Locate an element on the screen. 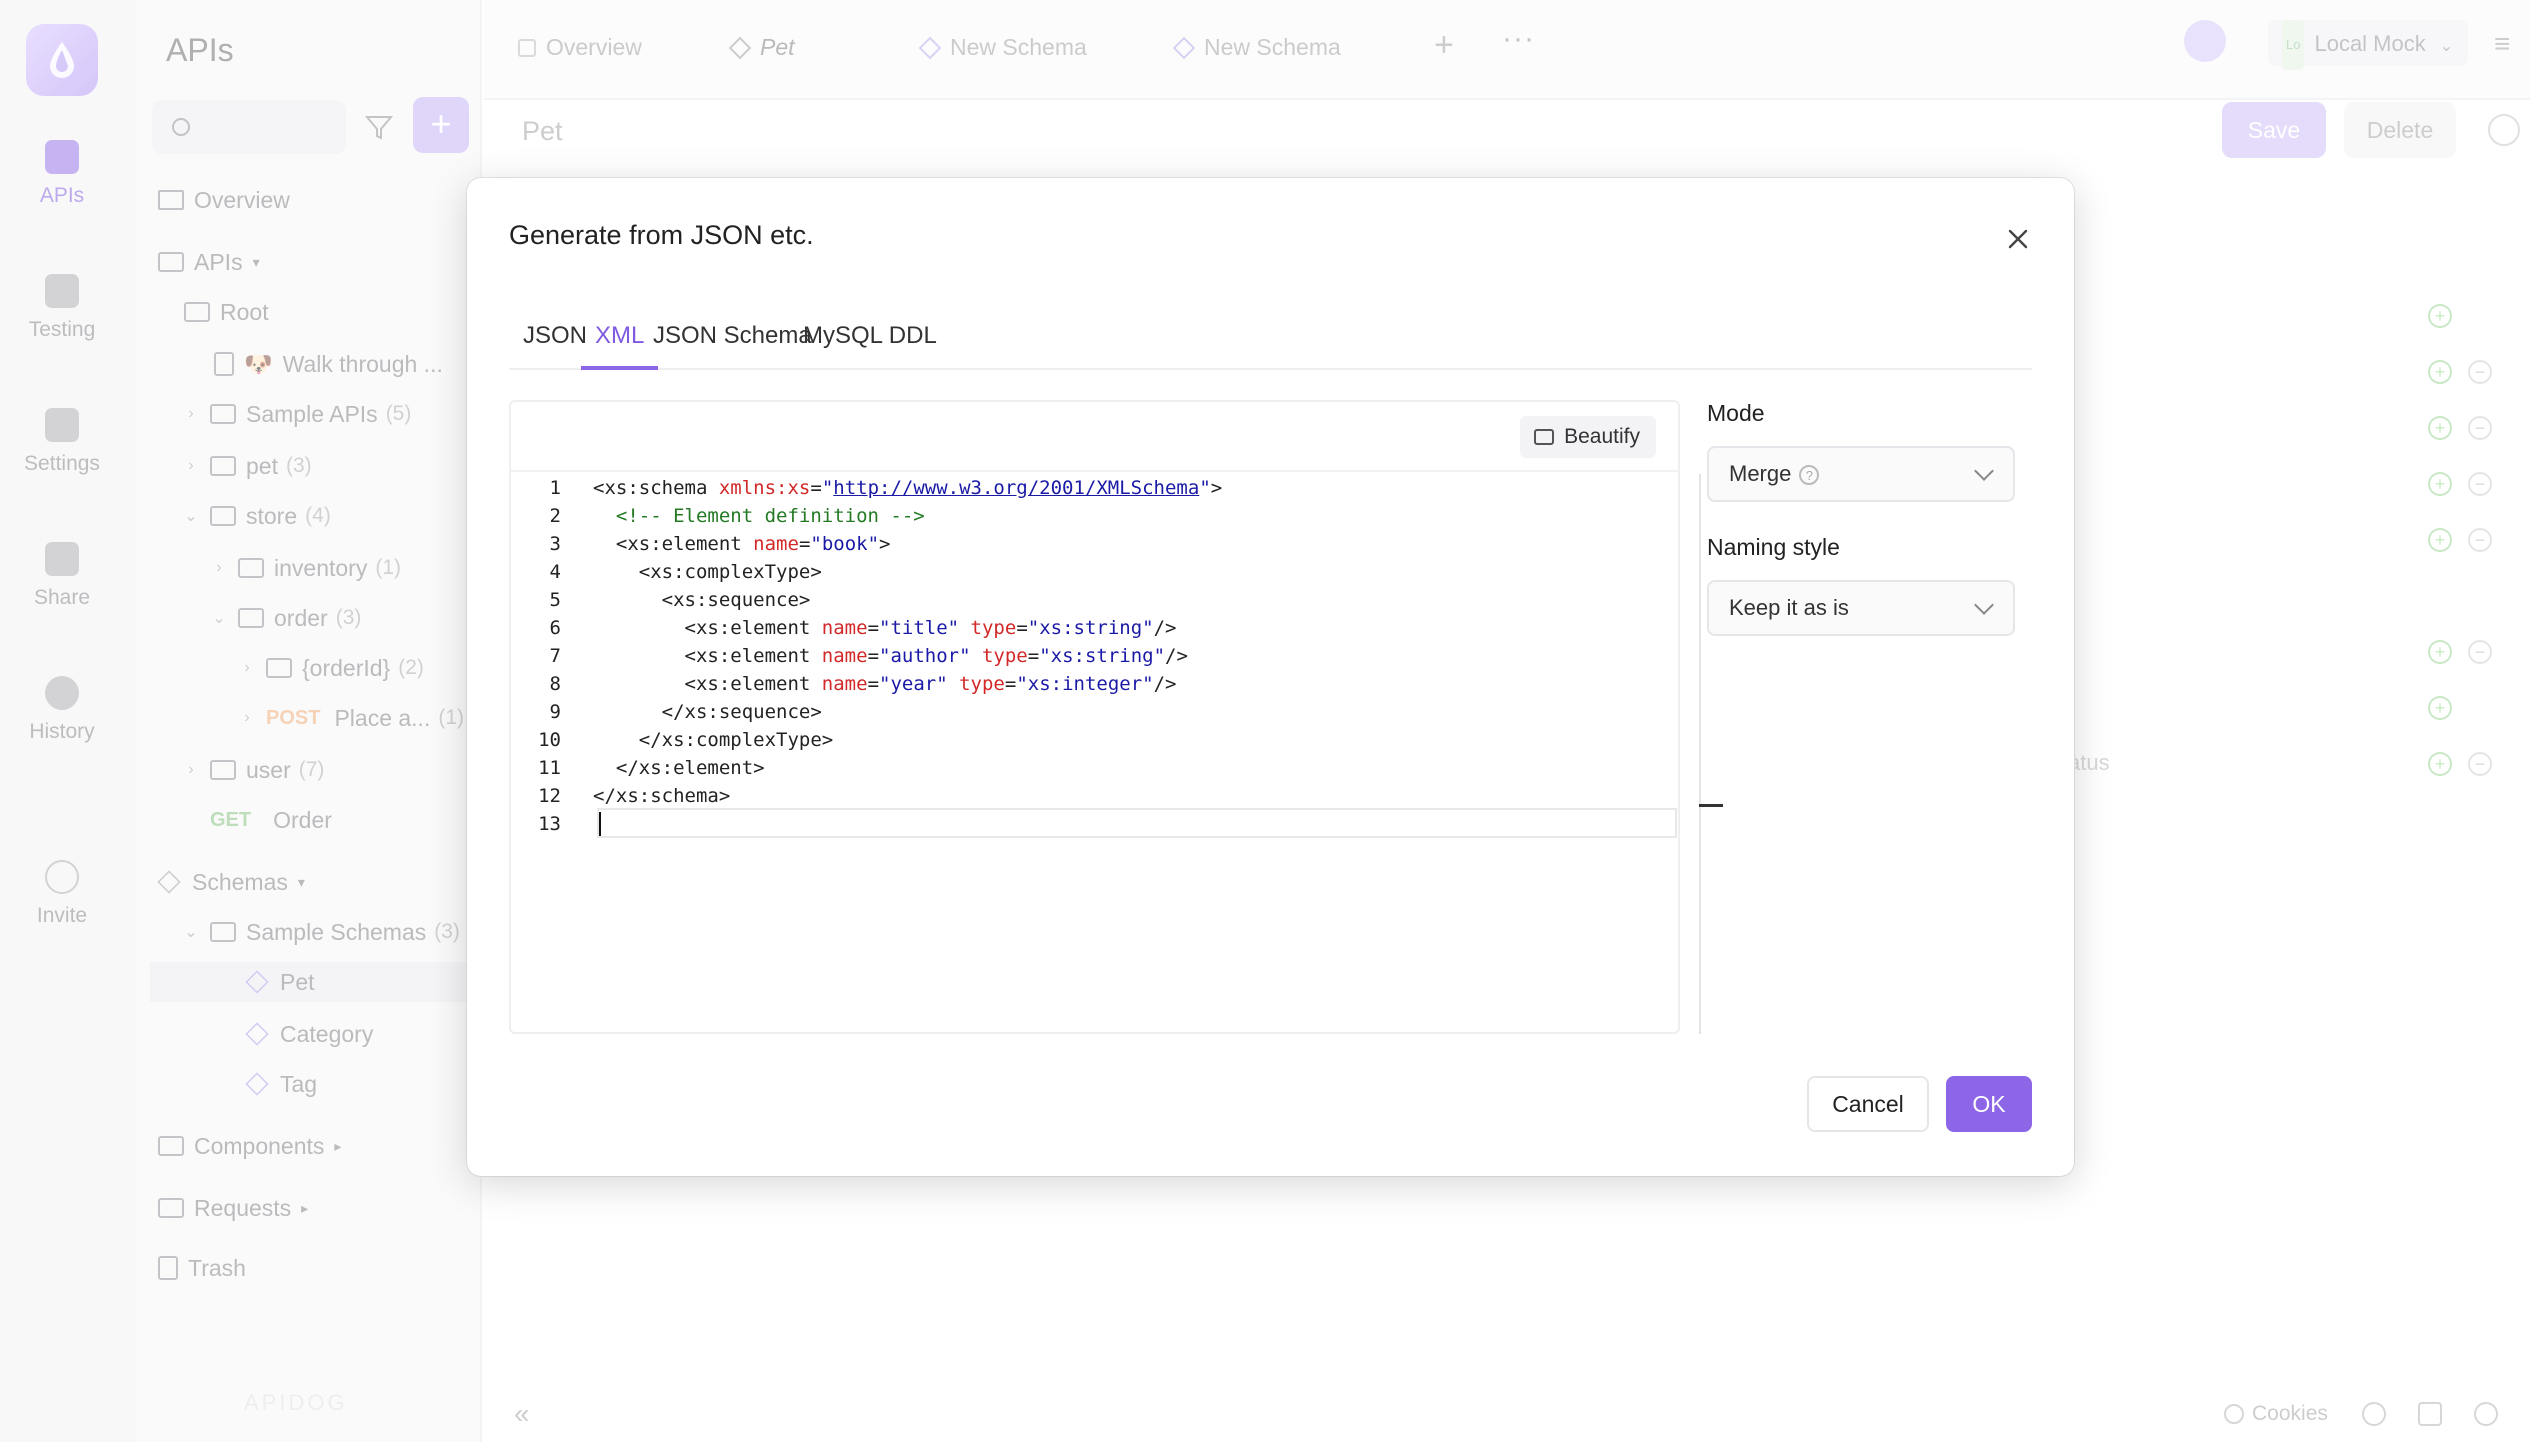 This screenshot has height=1442, width=2530. code-line: 11 </xs:element> is located at coordinates (651, 768).